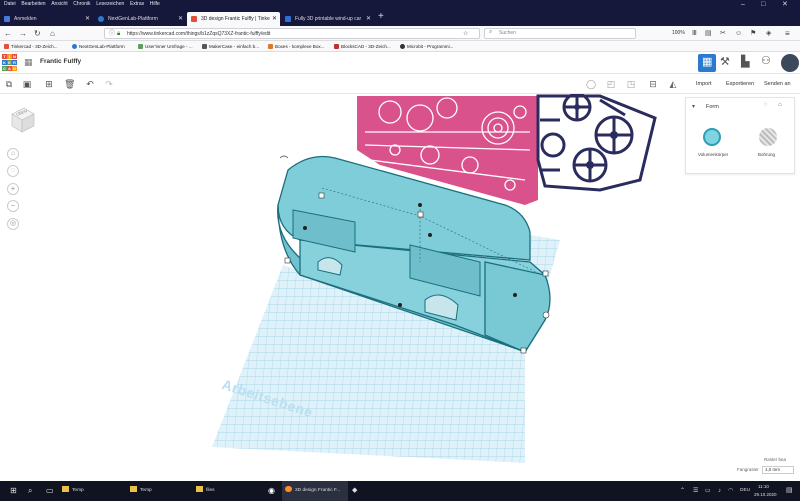 This screenshot has width=800, height=501. I want to click on menu-item-datei: Datei, so click(10, 4).